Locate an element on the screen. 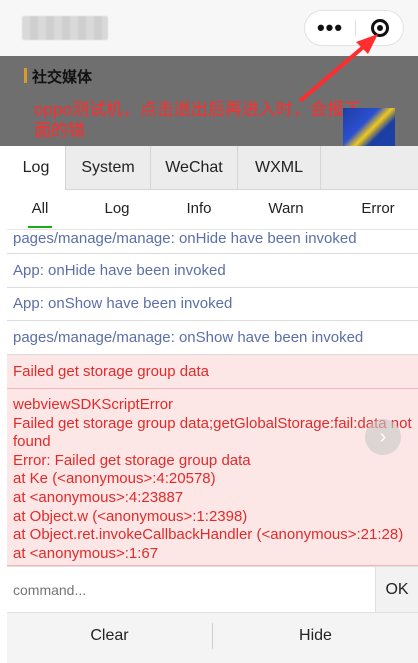  more-dots-icon: ••• is located at coordinates (330, 28).